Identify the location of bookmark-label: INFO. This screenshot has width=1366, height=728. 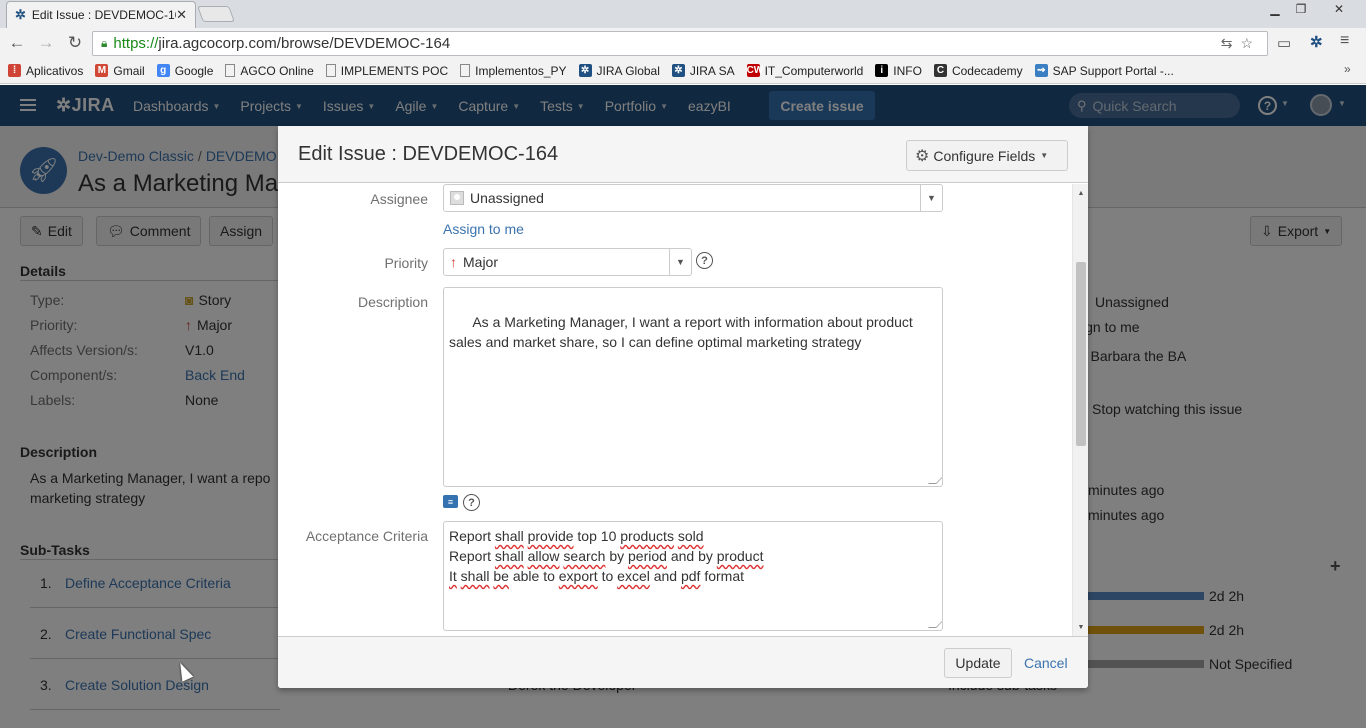
(907, 70).